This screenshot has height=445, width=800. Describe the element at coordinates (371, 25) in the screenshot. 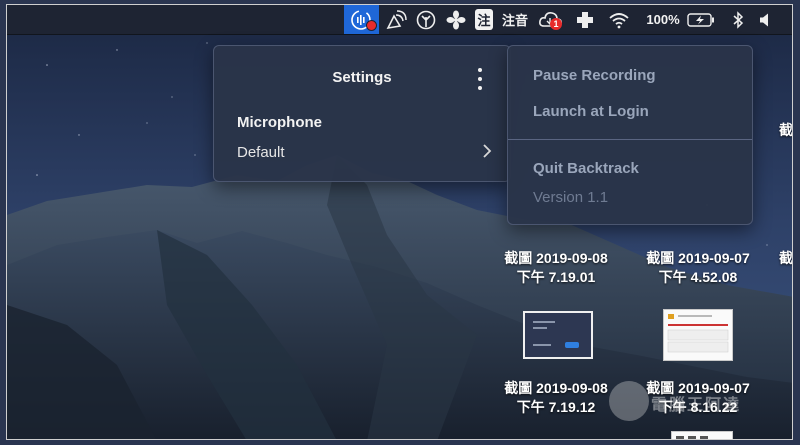

I see `recording-dot-icon` at that location.